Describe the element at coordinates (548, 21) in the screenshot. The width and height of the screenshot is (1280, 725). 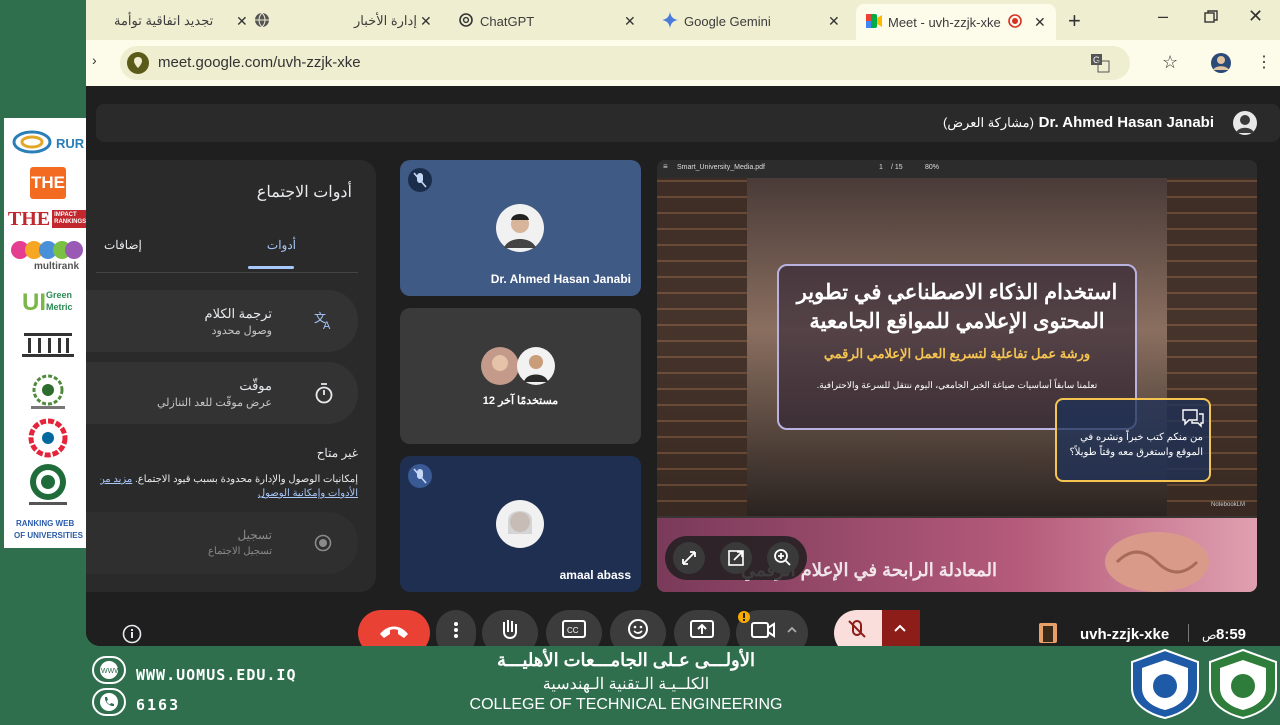
I see `tab-chatgpt: ChatGPT ✕` at that location.